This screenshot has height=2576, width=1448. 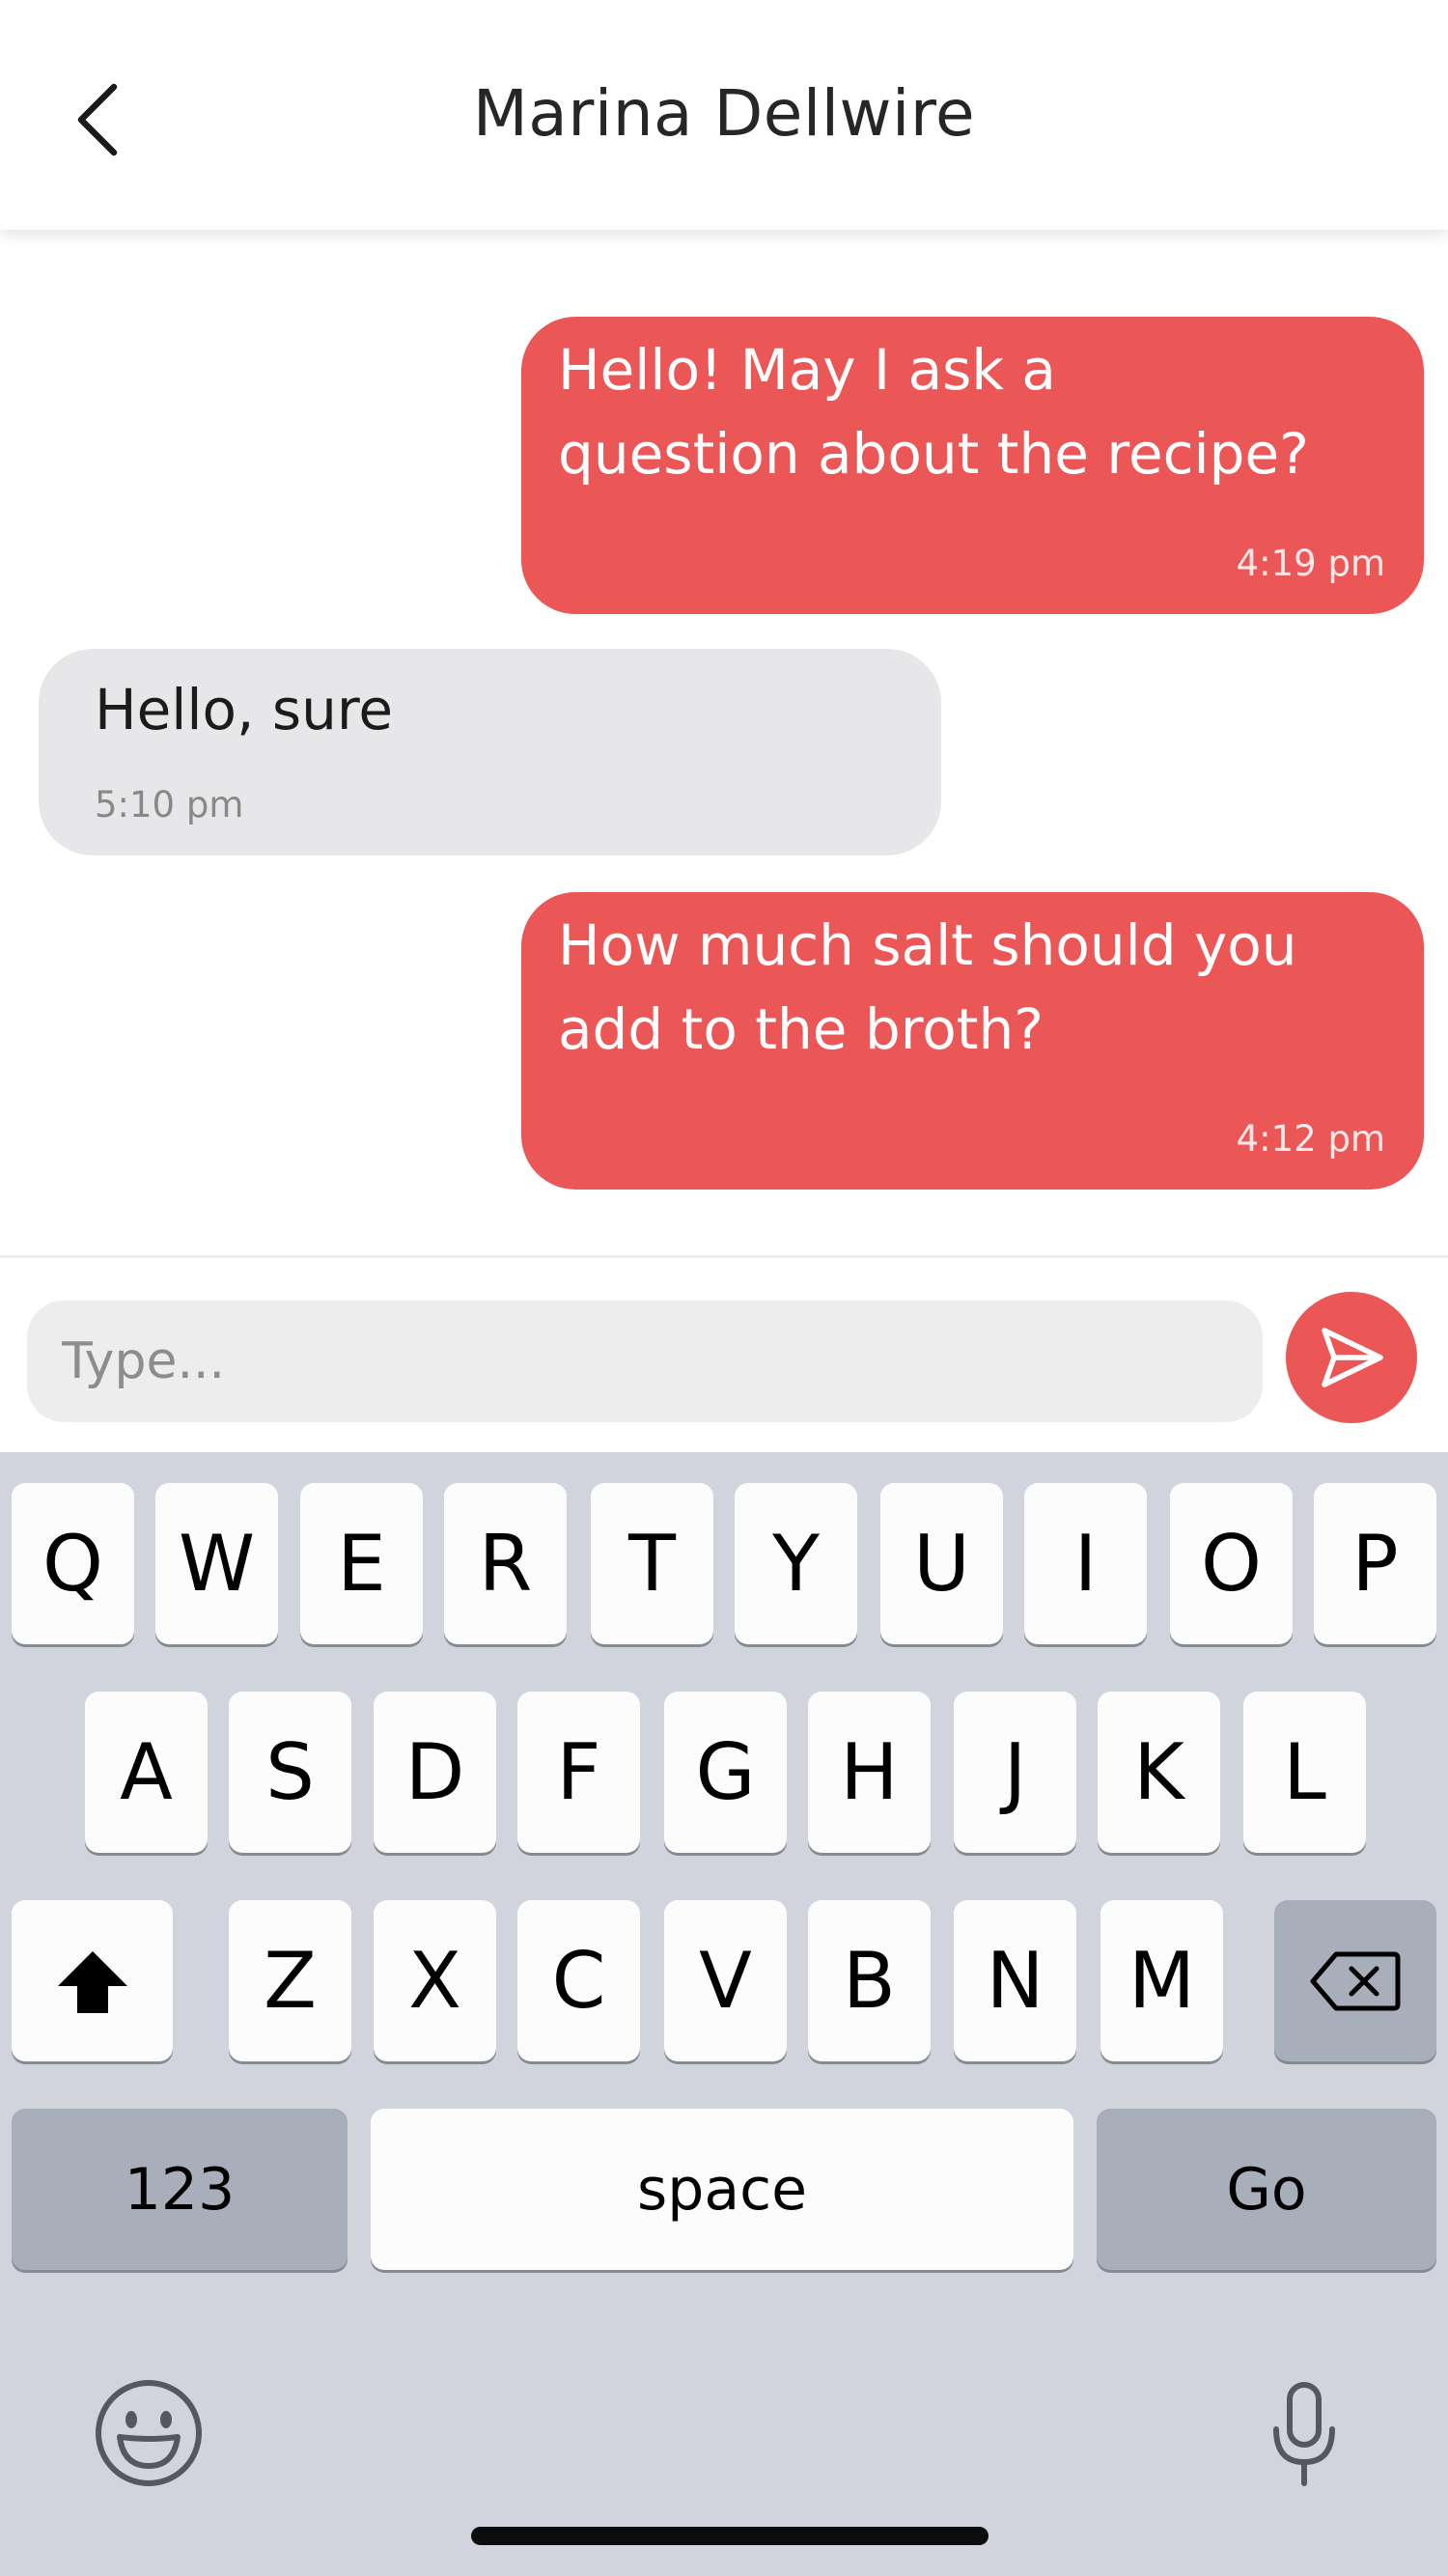 What do you see at coordinates (725, 1981) in the screenshot?
I see `key-v: V` at bounding box center [725, 1981].